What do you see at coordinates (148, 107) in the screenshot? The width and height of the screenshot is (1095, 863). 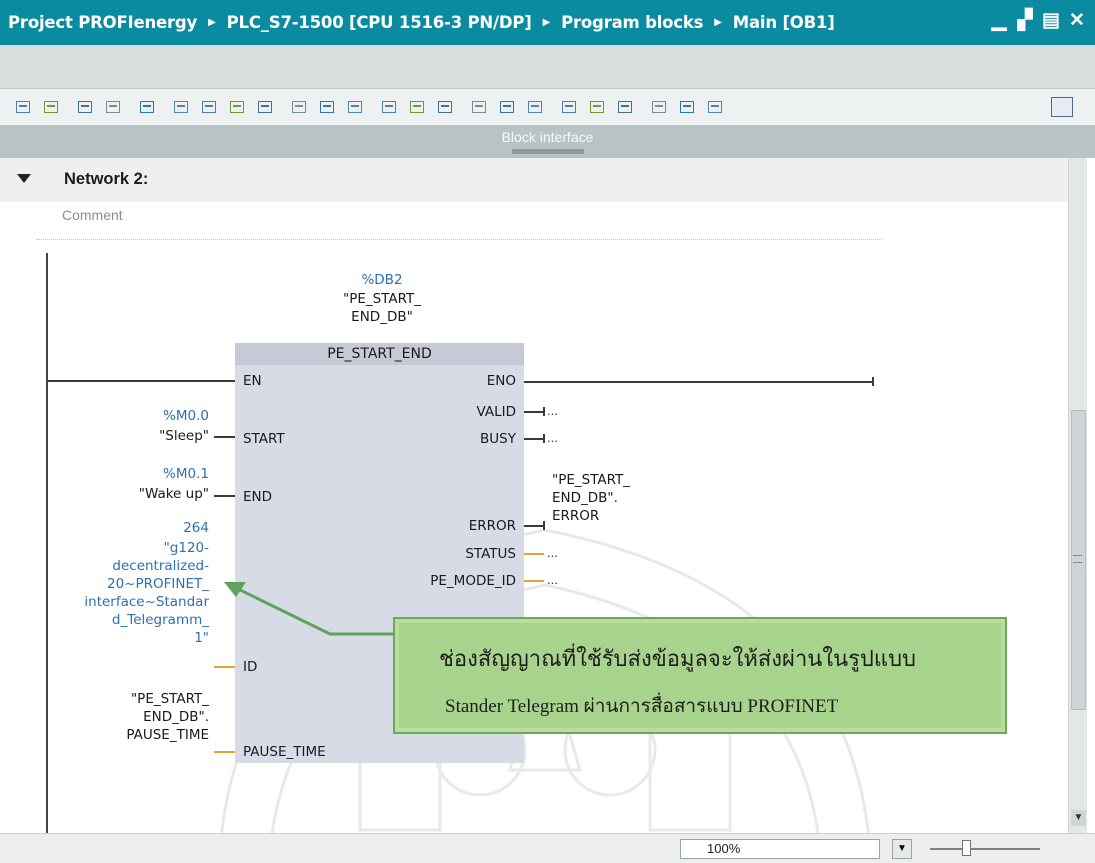 I see `absolute-operand-icon` at bounding box center [148, 107].